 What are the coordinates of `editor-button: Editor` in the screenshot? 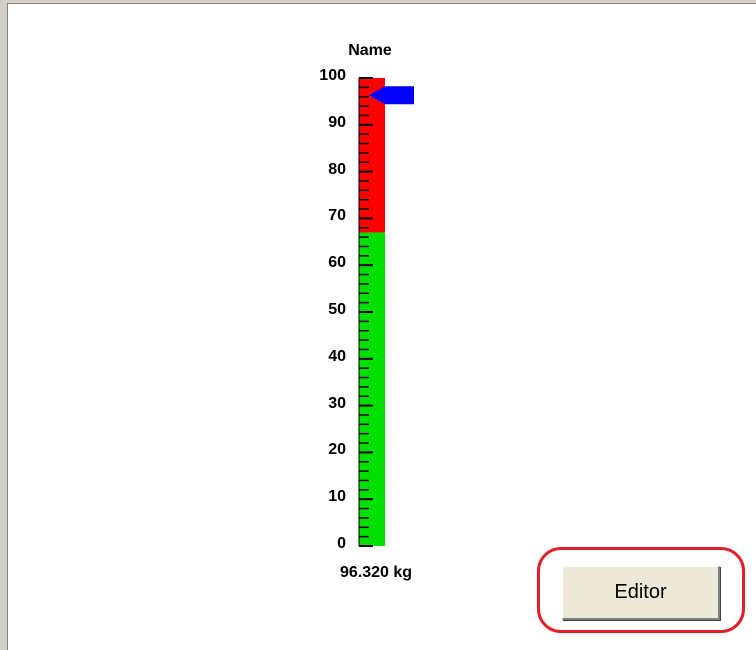 It's located at (641, 593).